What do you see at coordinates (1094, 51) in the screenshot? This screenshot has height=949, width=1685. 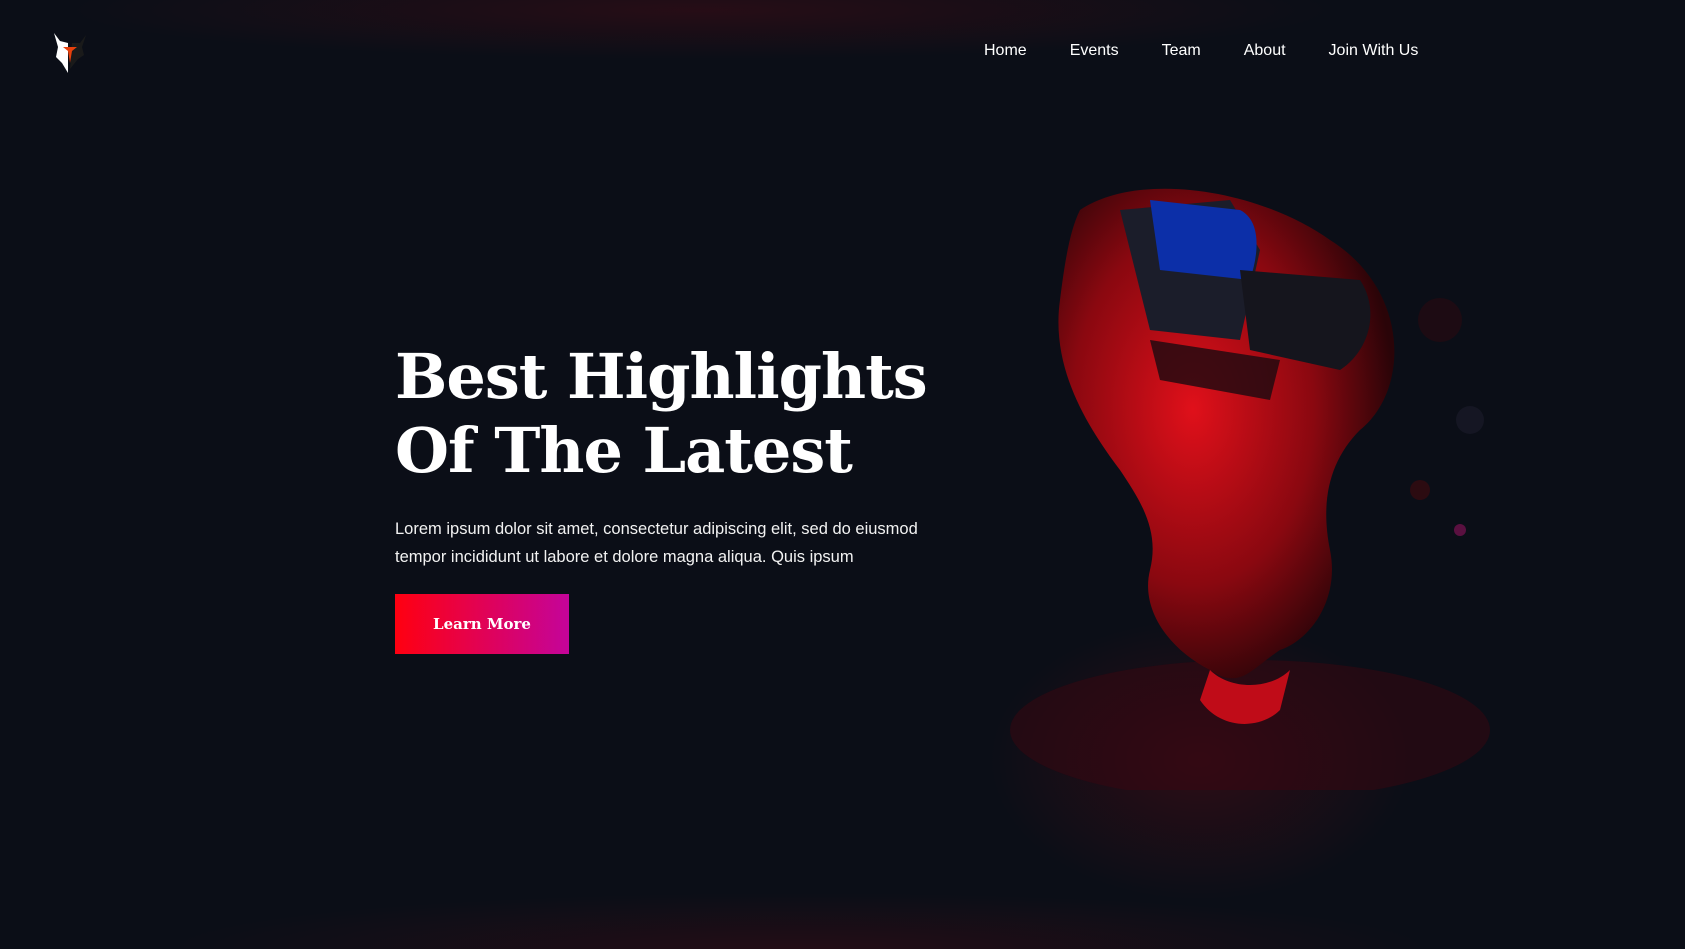 I see `nav-events: Events` at bounding box center [1094, 51].